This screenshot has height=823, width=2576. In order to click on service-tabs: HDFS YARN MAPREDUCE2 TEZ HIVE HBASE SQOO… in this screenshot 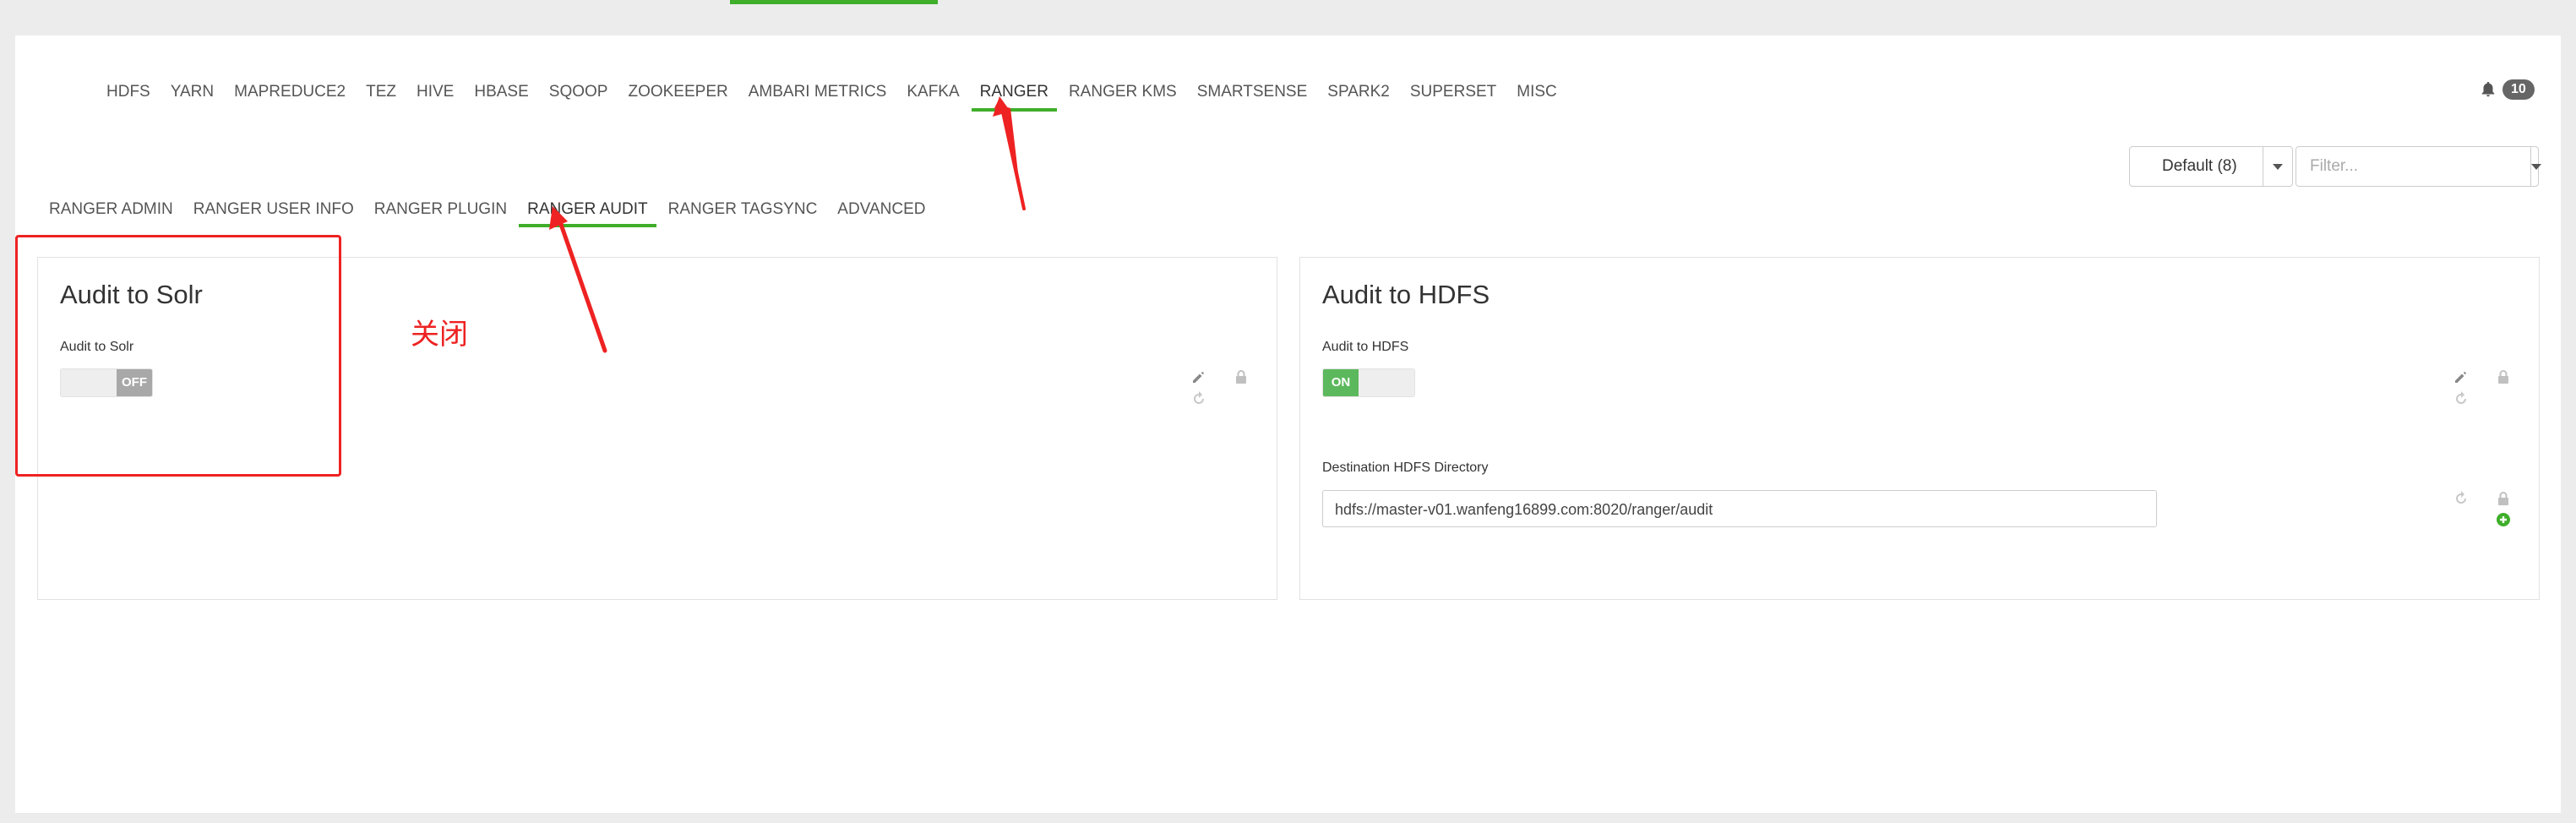, I will do `click(831, 95)`.